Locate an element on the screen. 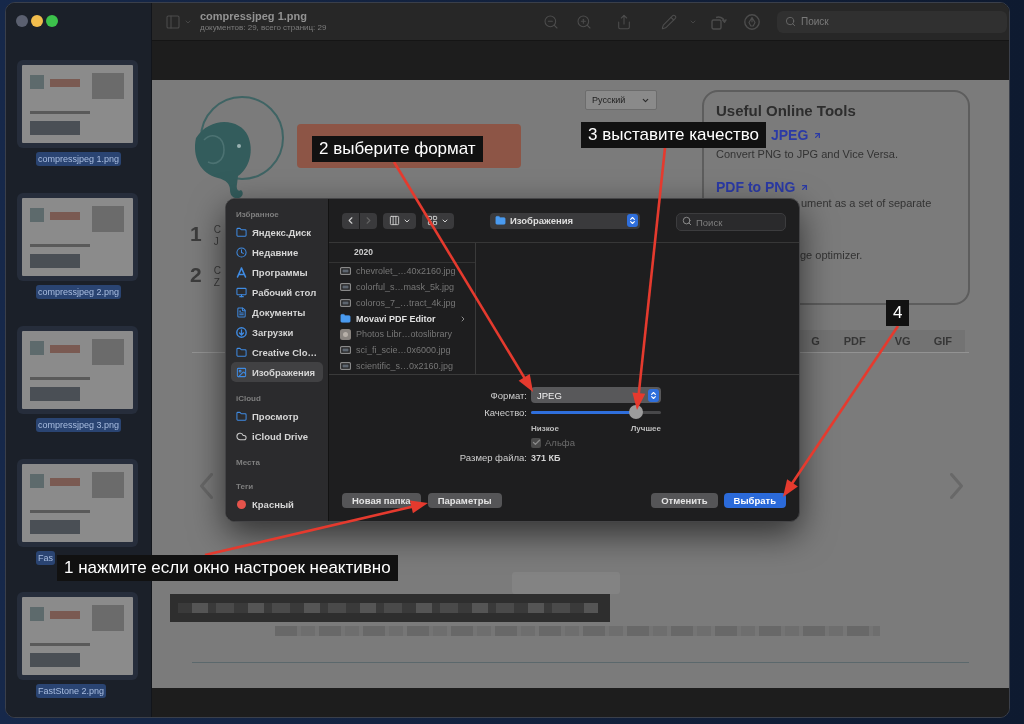 The width and height of the screenshot is (1024, 724). default-button: Выбрать is located at coordinates (754, 500).